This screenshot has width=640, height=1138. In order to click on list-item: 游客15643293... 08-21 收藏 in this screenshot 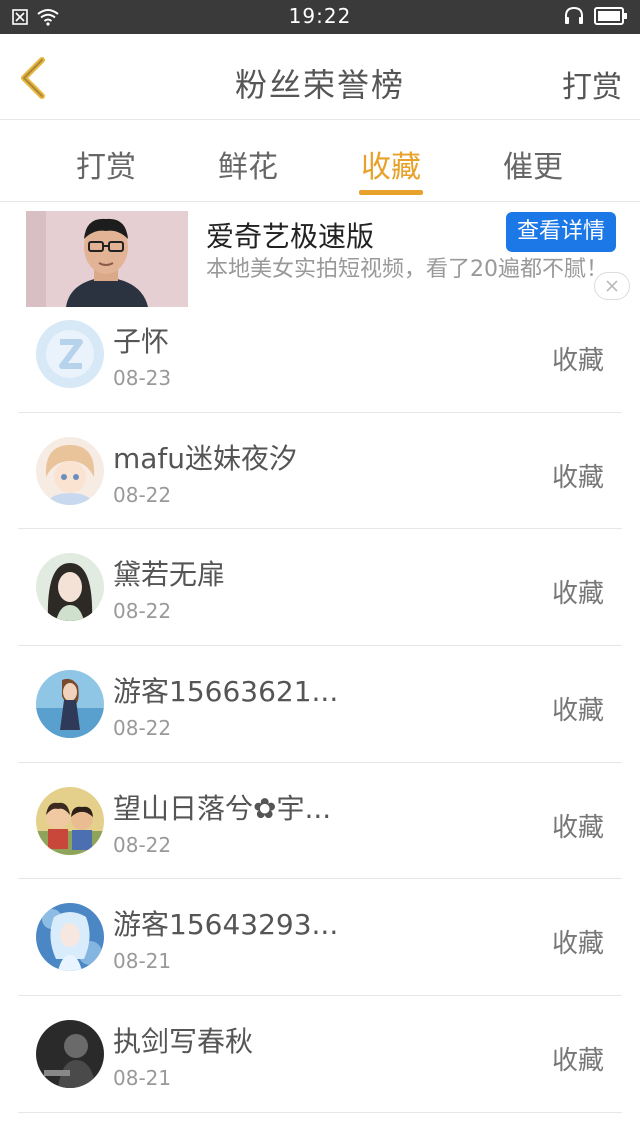, I will do `click(320, 938)`.